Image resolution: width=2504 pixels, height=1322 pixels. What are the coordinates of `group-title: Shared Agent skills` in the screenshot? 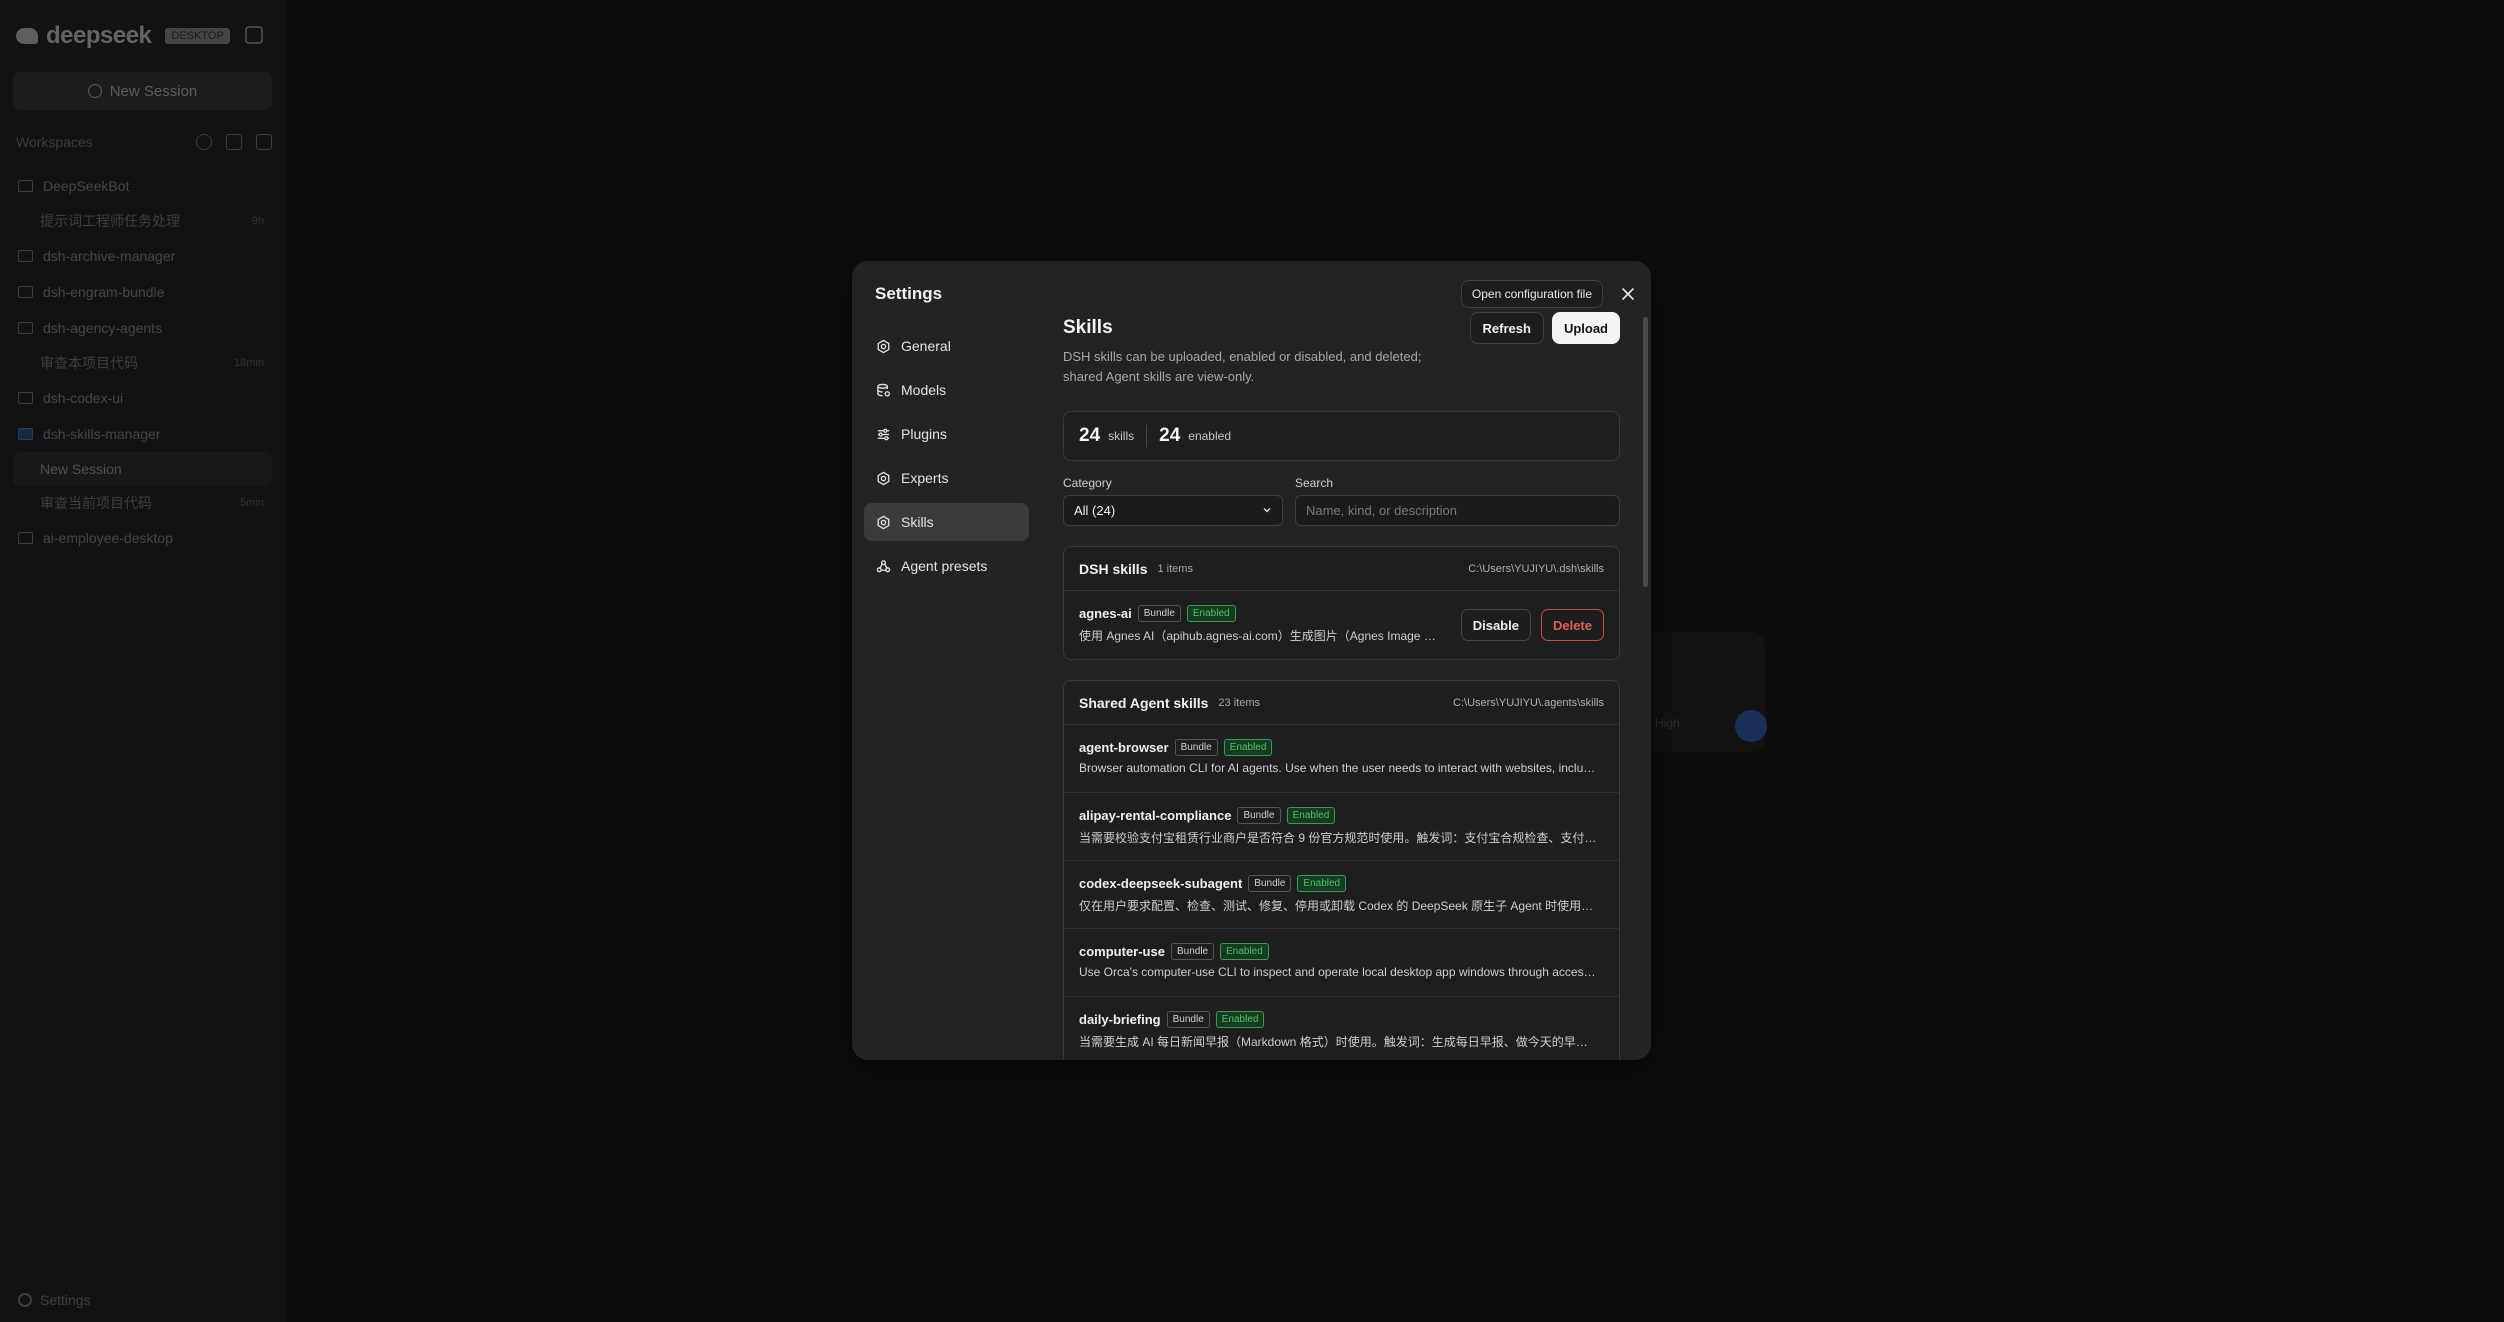 It's located at (1144, 702).